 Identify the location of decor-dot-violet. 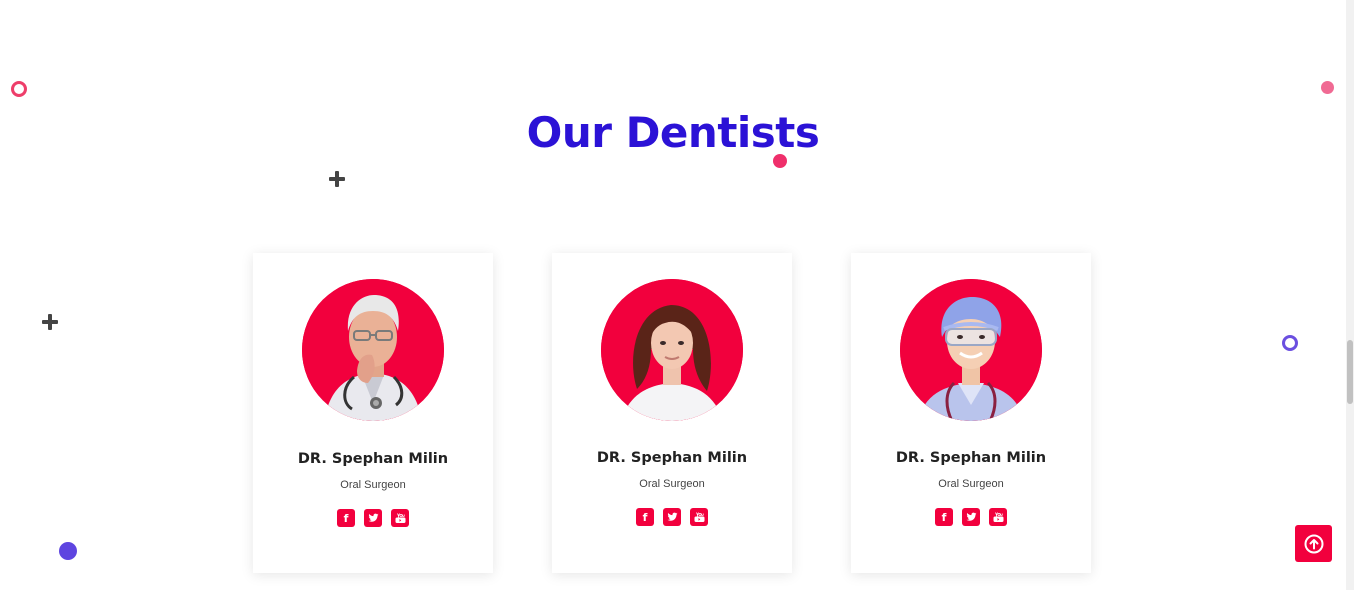
(68, 551).